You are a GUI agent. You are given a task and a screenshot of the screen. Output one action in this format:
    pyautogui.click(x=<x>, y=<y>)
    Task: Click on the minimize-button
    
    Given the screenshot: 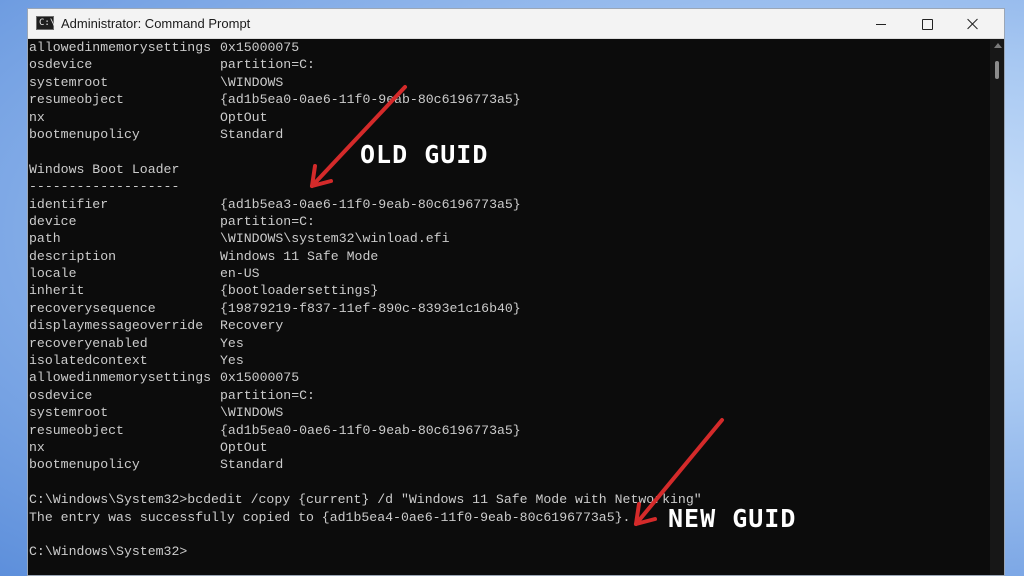 What is the action you would take?
    pyautogui.click(x=881, y=24)
    